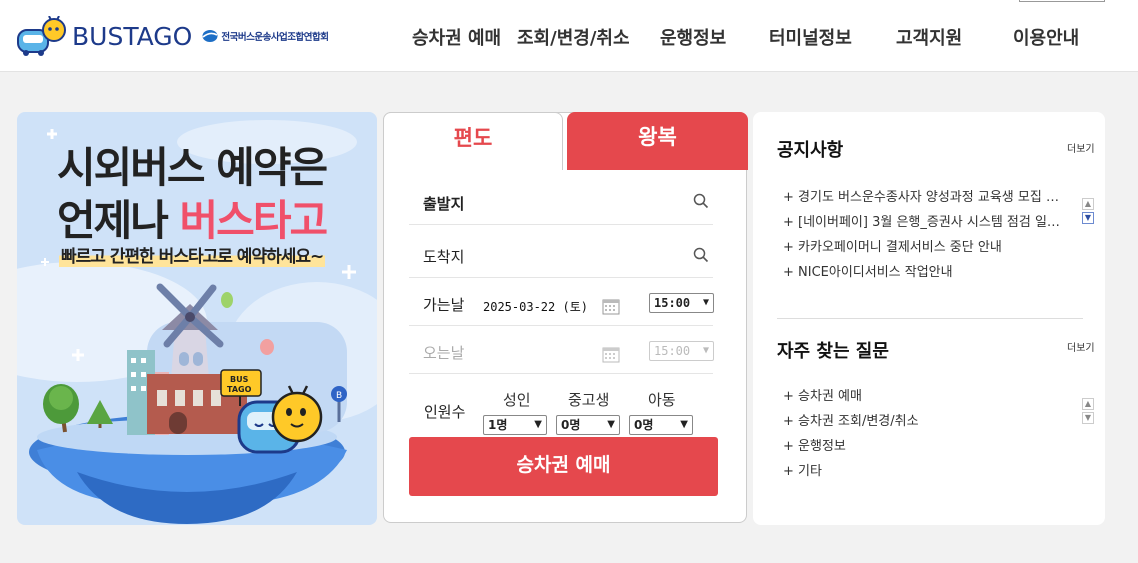  I want to click on go-time-select: 15:00 ▼, so click(681, 303).